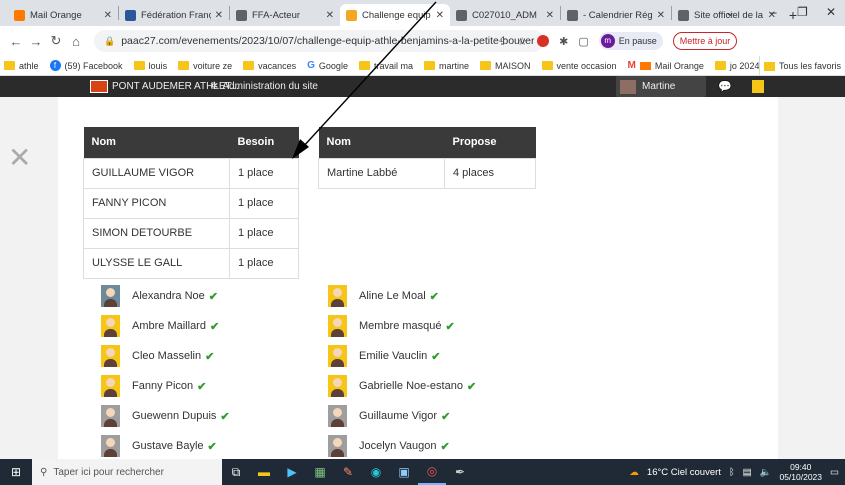 This screenshot has width=845, height=485. I want to click on edge-browser-icon: ◉, so click(376, 472).